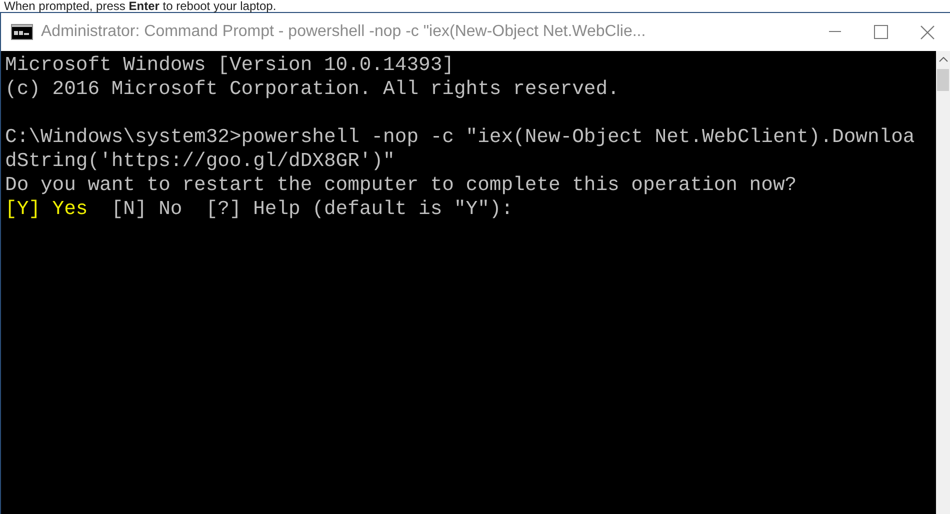  Describe the element at coordinates (943, 282) in the screenshot. I see `scrollbar` at that location.